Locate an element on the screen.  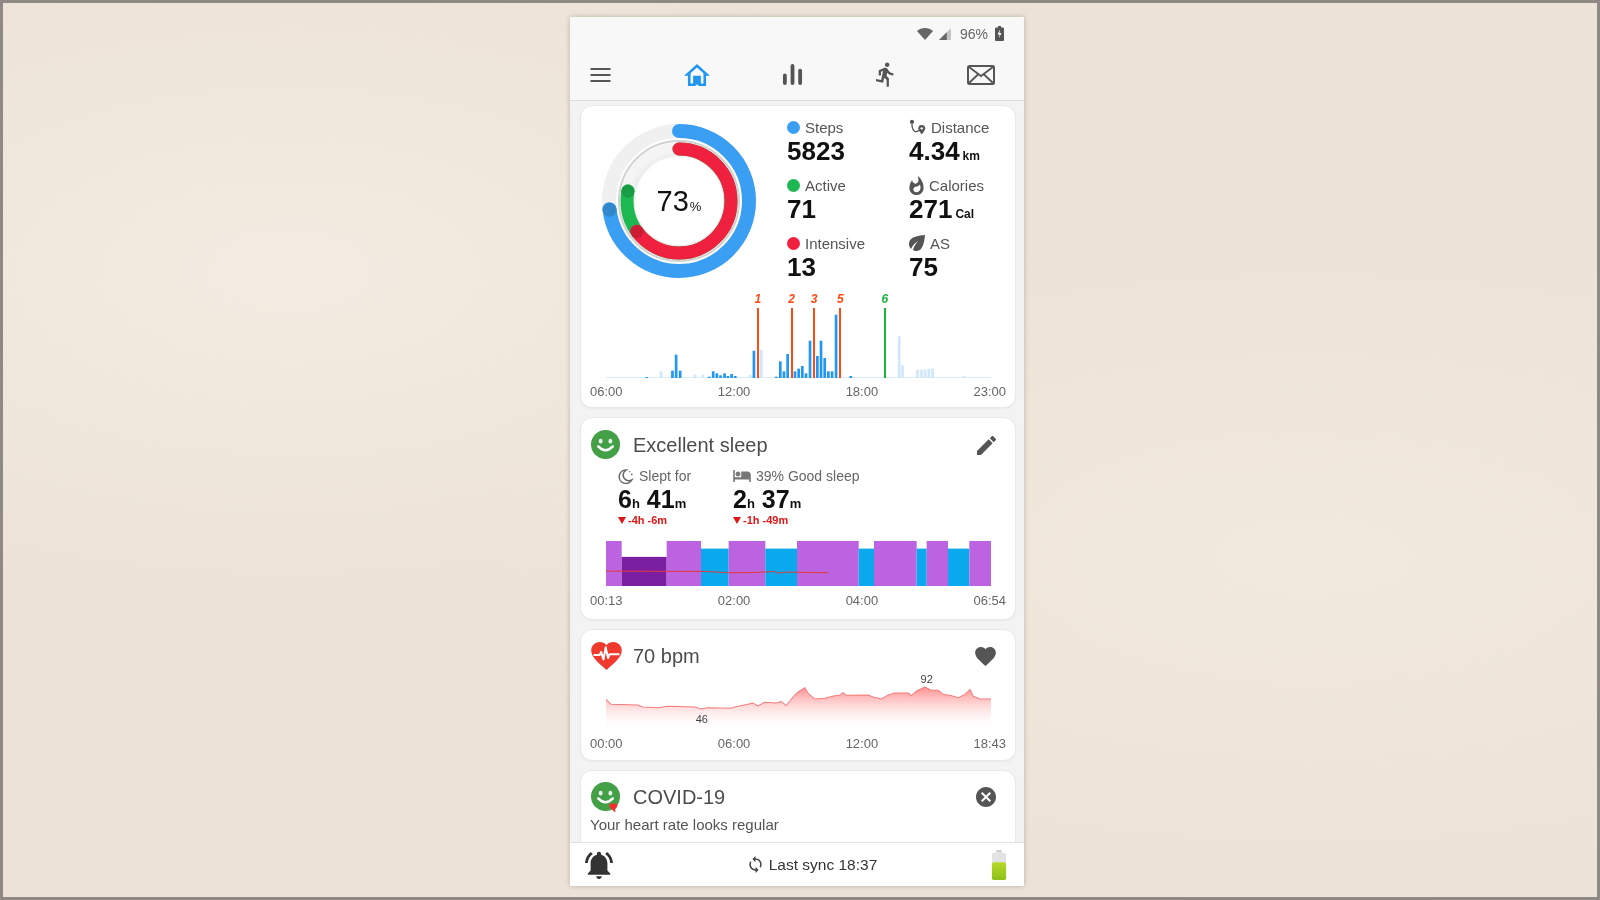
pencil-icon is located at coordinates (986, 445).